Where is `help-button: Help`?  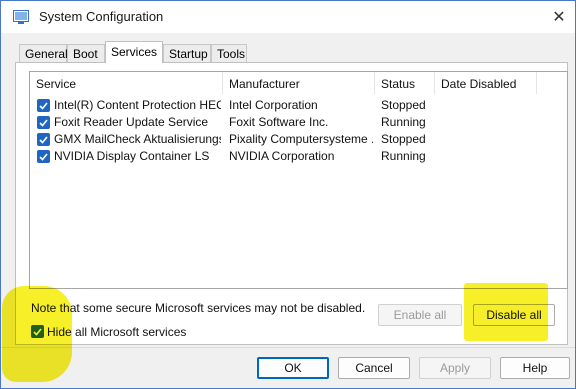
help-button: Help is located at coordinates (535, 368).